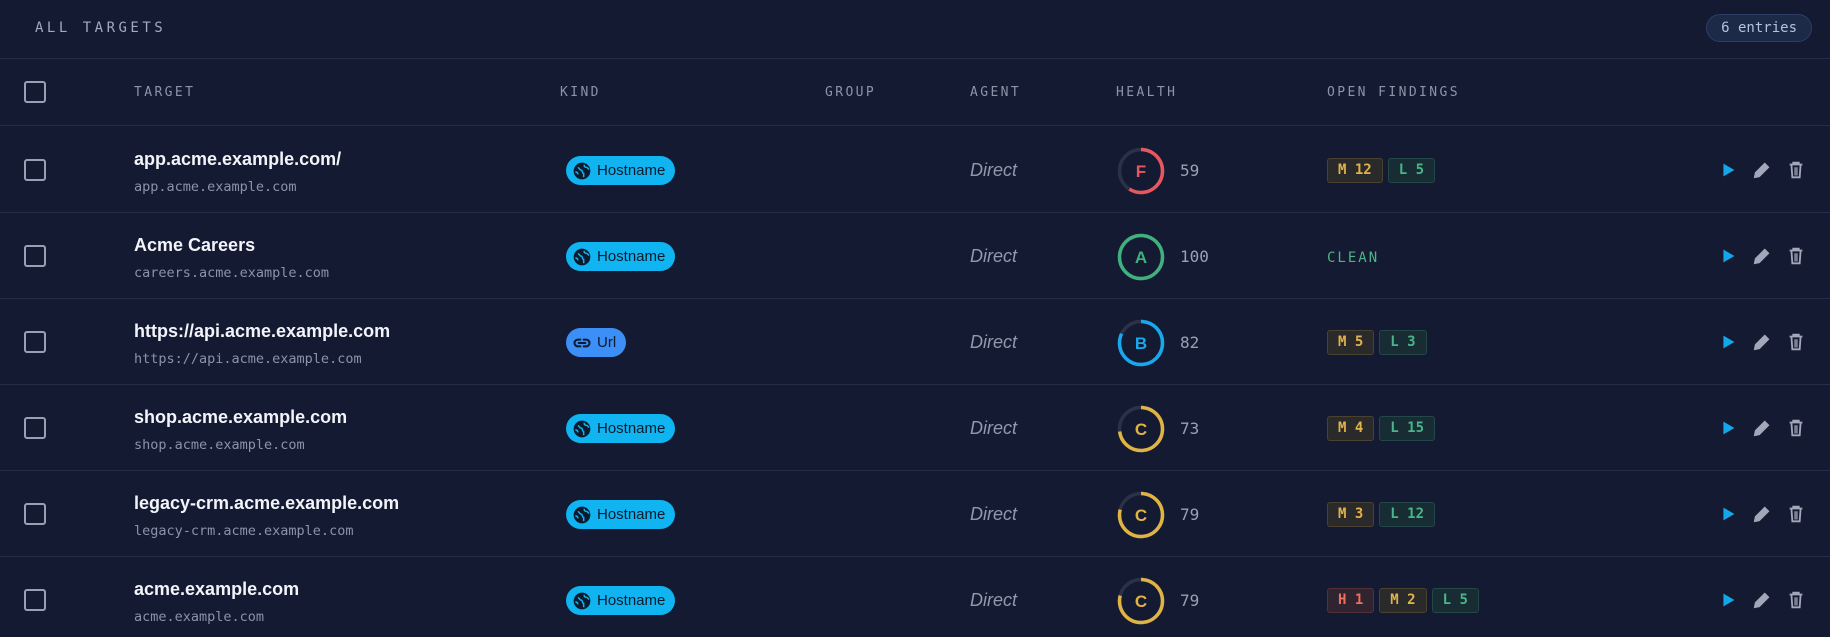 This screenshot has width=1830, height=637. I want to click on finding-badge: L 12, so click(1407, 514).